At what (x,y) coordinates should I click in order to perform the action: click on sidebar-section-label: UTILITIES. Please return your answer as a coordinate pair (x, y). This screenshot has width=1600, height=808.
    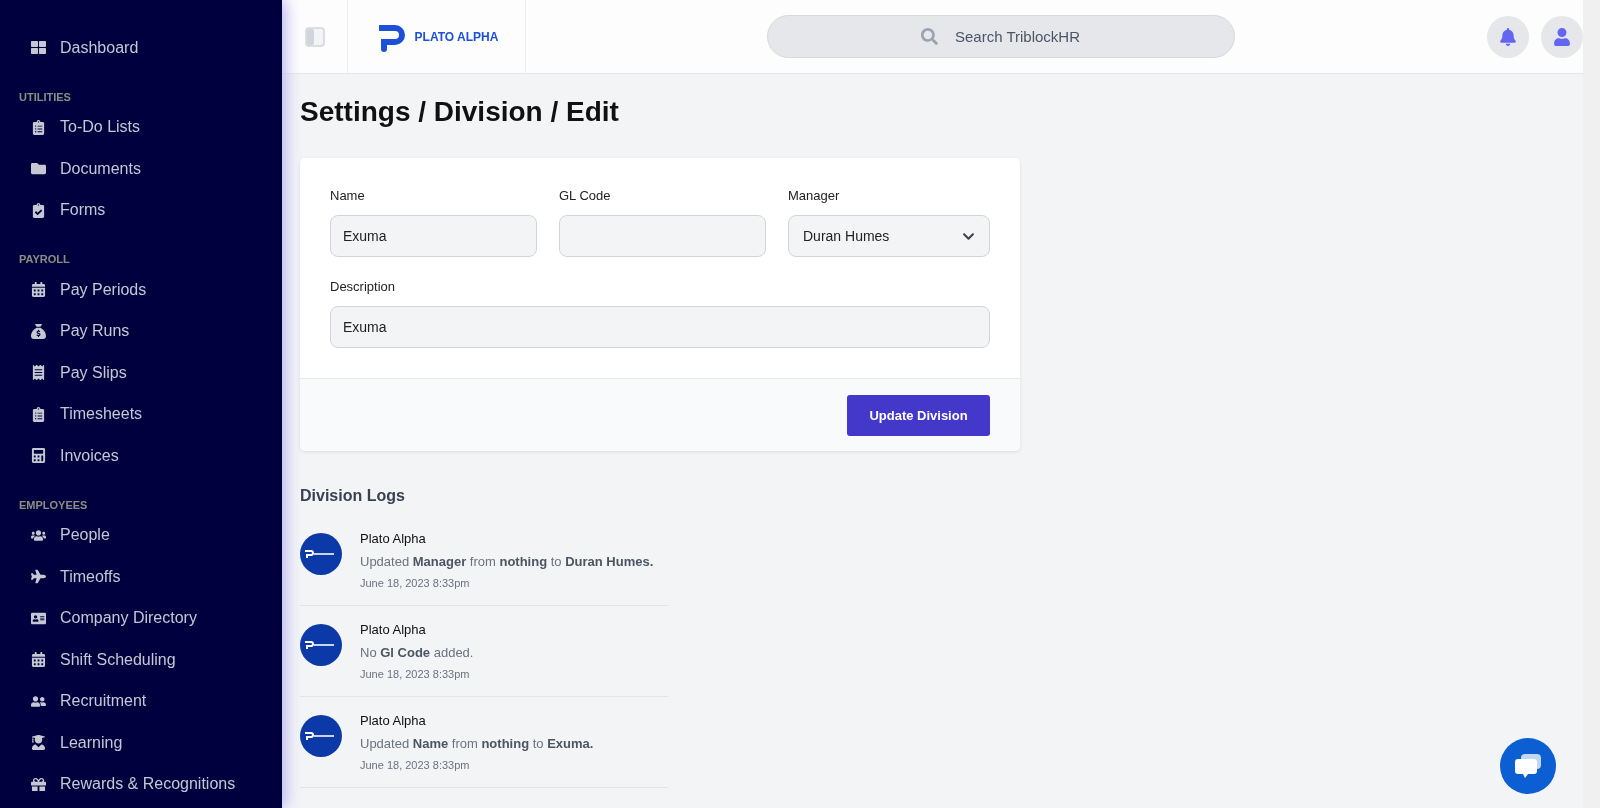
    Looking at the image, I should click on (45, 97).